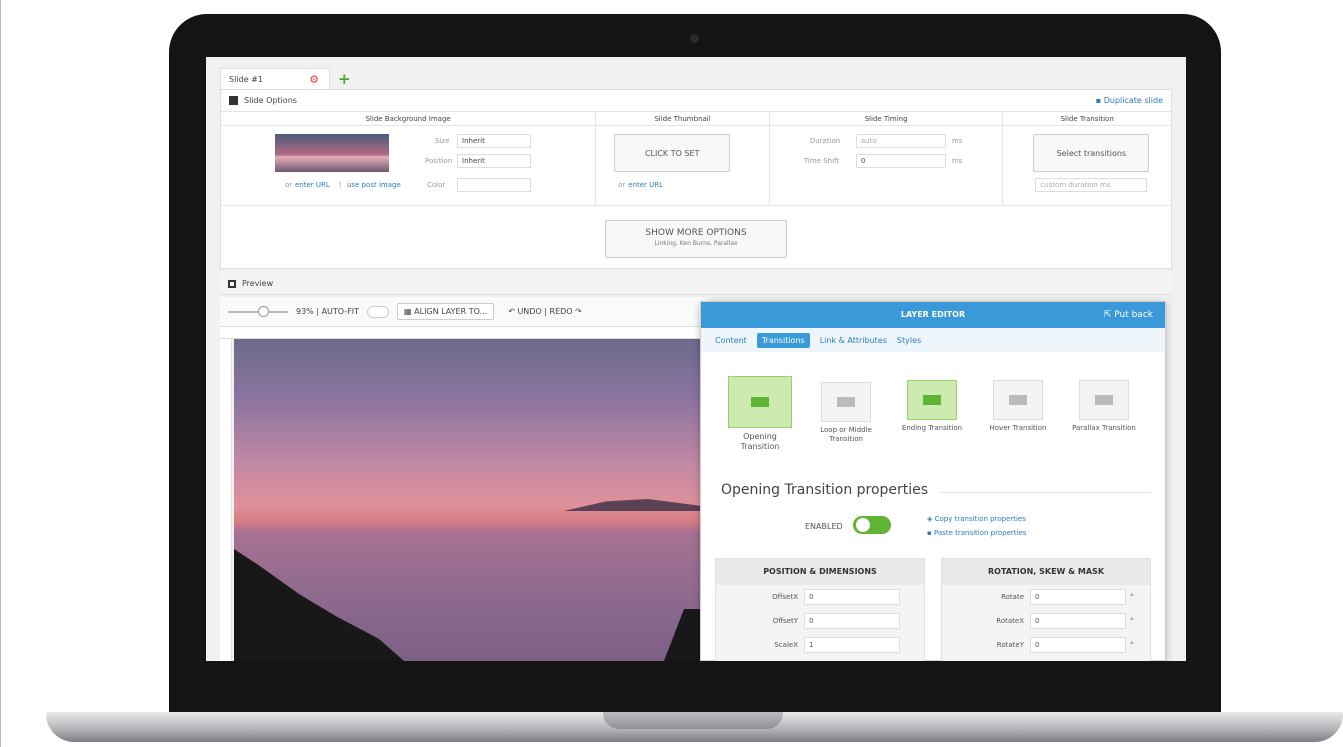  I want to click on transition-label: Parallax Transition, so click(1104, 428).